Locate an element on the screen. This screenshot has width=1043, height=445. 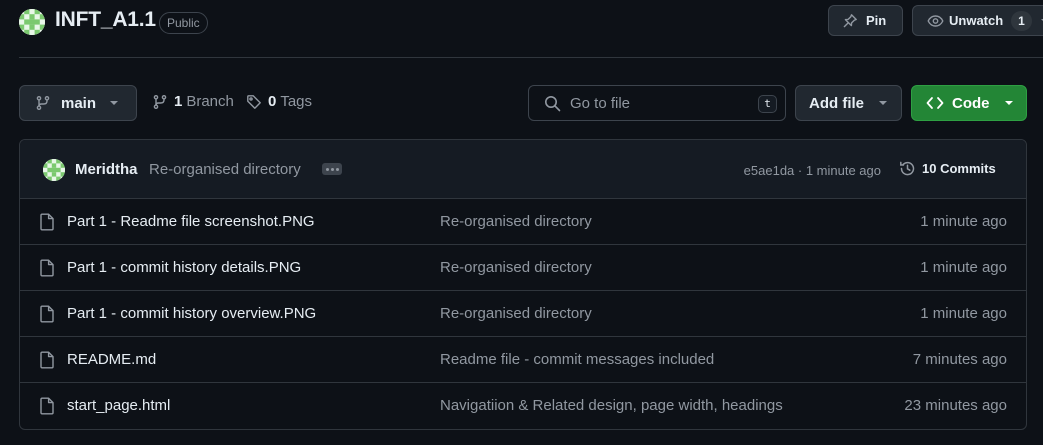
unwatch-label: Unwatch is located at coordinates (976, 20).